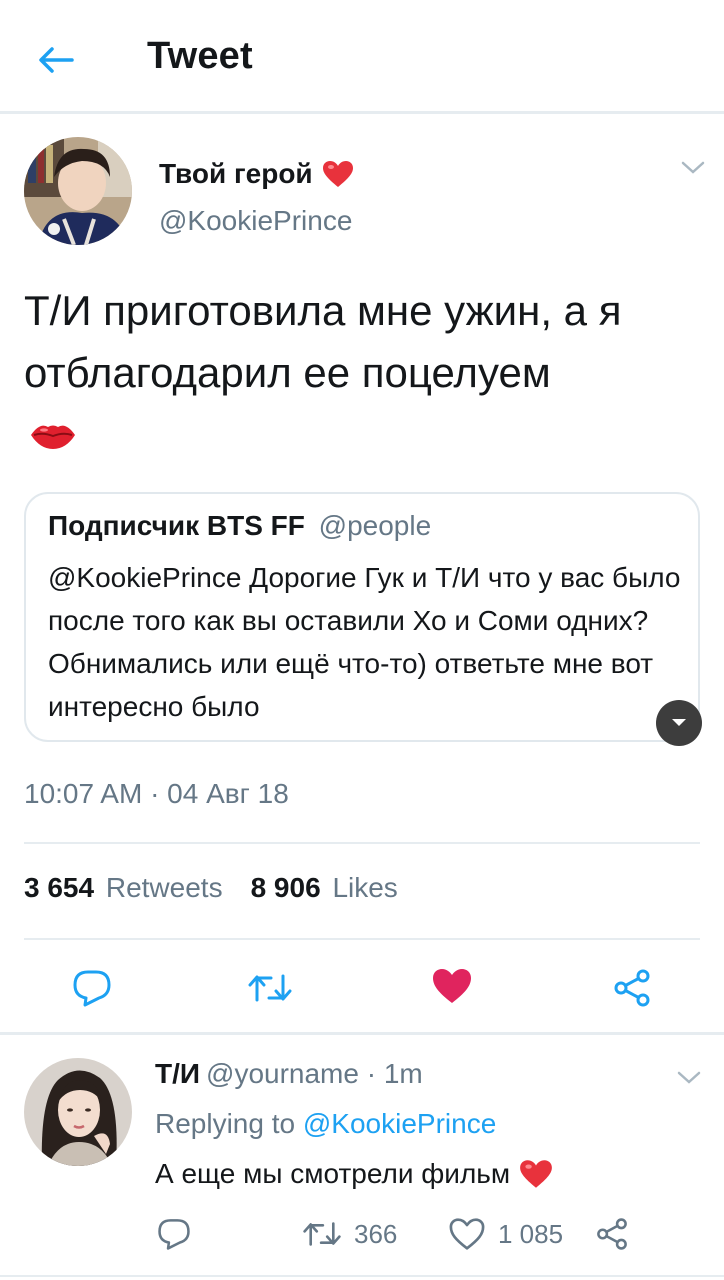 The height and width of the screenshot is (1280, 724). I want to click on share-button, so click(632, 988).